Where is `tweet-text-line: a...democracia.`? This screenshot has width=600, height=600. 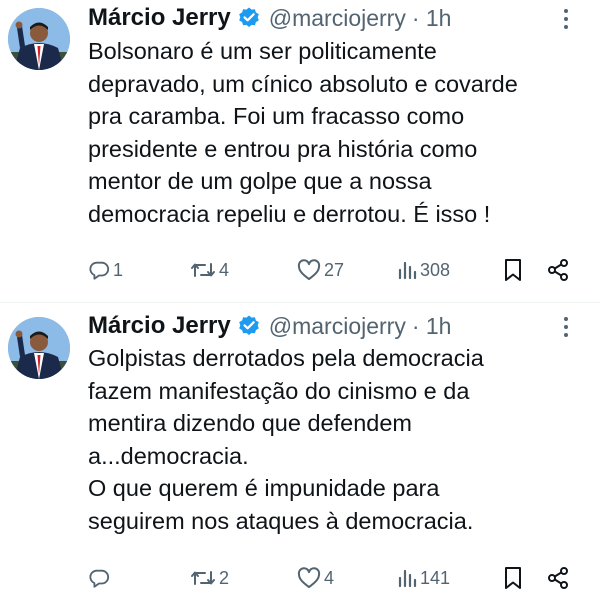
tweet-text-line: a...democracia. is located at coordinates (168, 455).